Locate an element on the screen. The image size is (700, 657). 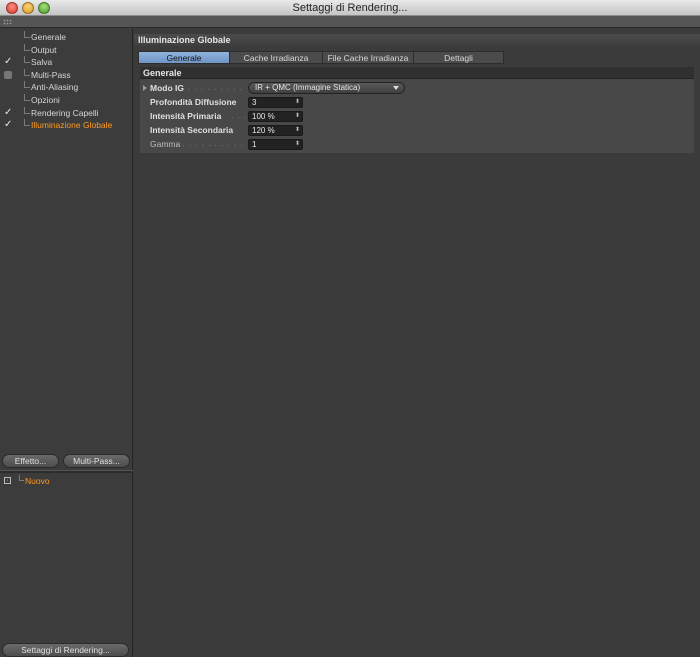
toolbar-strip is located at coordinates (350, 22).